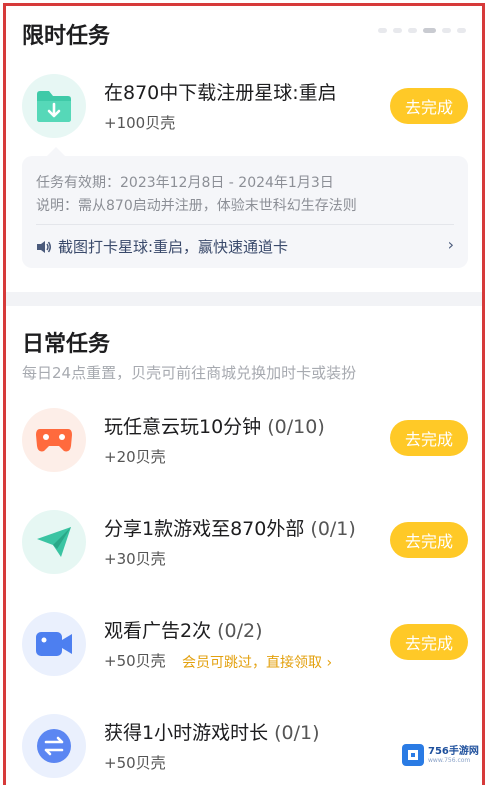 The height and width of the screenshot is (785, 488). I want to click on download-folder-icon, so click(54, 106).